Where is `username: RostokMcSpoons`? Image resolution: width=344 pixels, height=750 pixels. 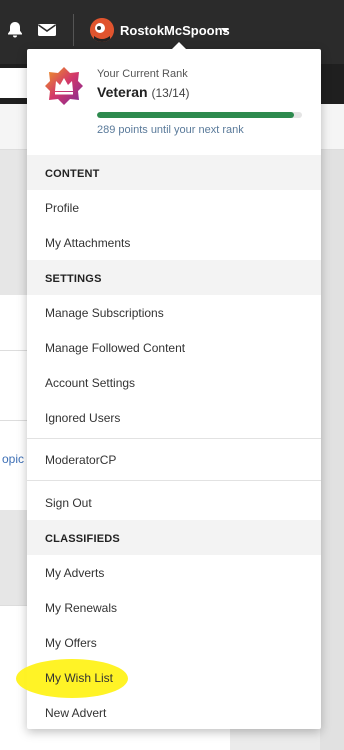 username: RostokMcSpoons is located at coordinates (175, 30).